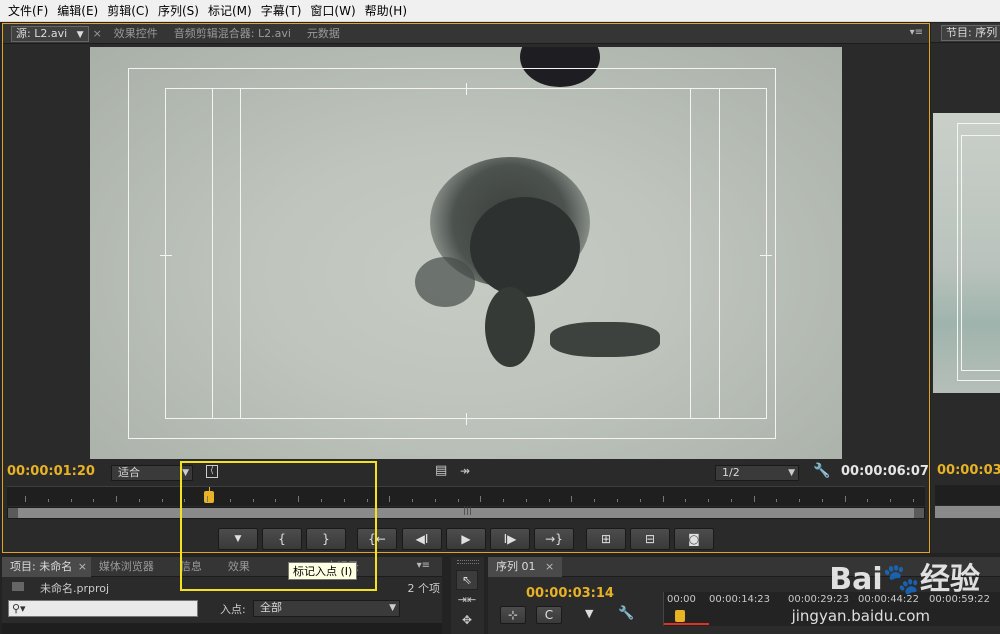  What do you see at coordinates (233, 609) in the screenshot?
I see `in-point-label: 入点:` at bounding box center [233, 609].